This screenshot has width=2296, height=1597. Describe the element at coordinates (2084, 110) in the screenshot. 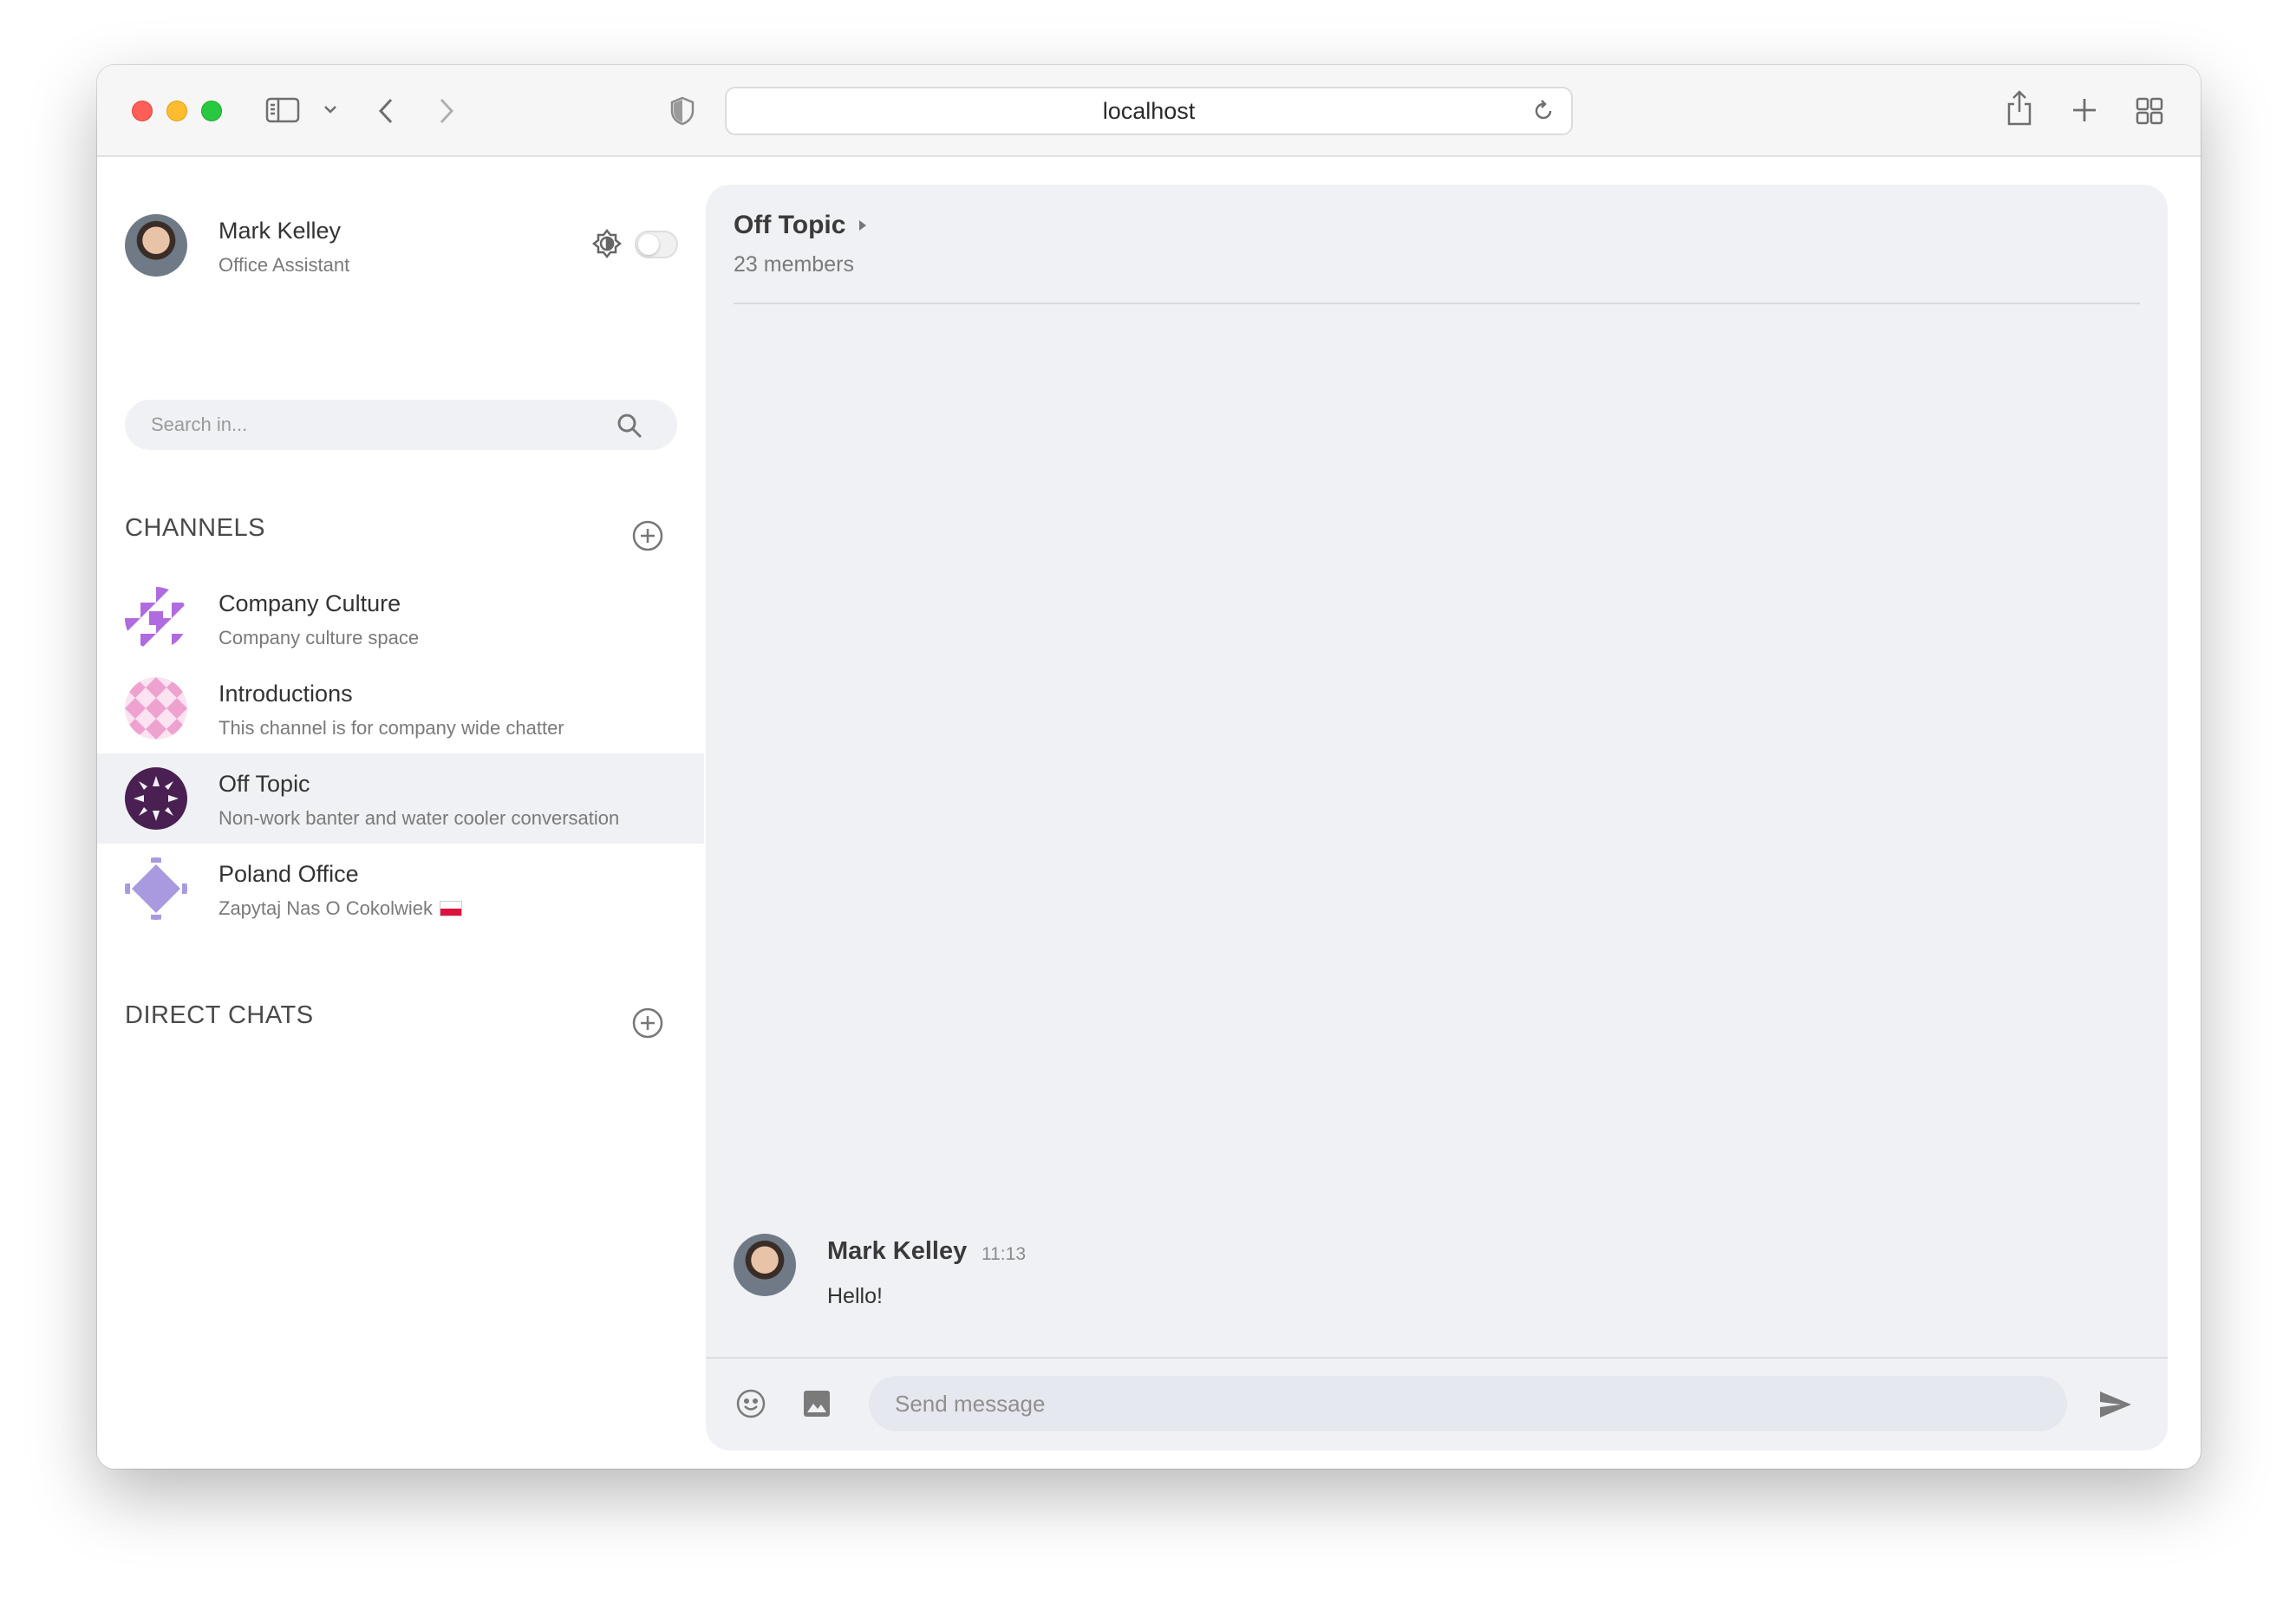

I see `new-tab-icon` at that location.